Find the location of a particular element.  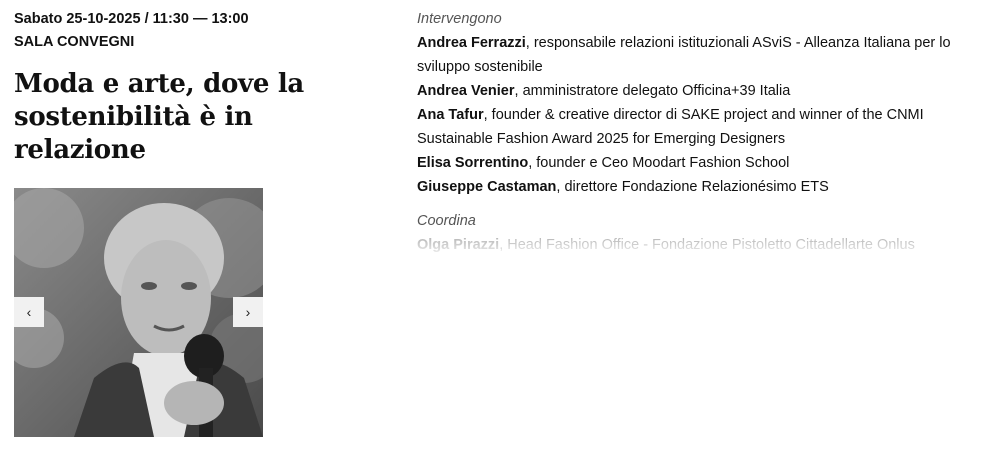

event-date-time: Sabato 25-10-2025 / 11:30 — 13:00 is located at coordinates (131, 19).